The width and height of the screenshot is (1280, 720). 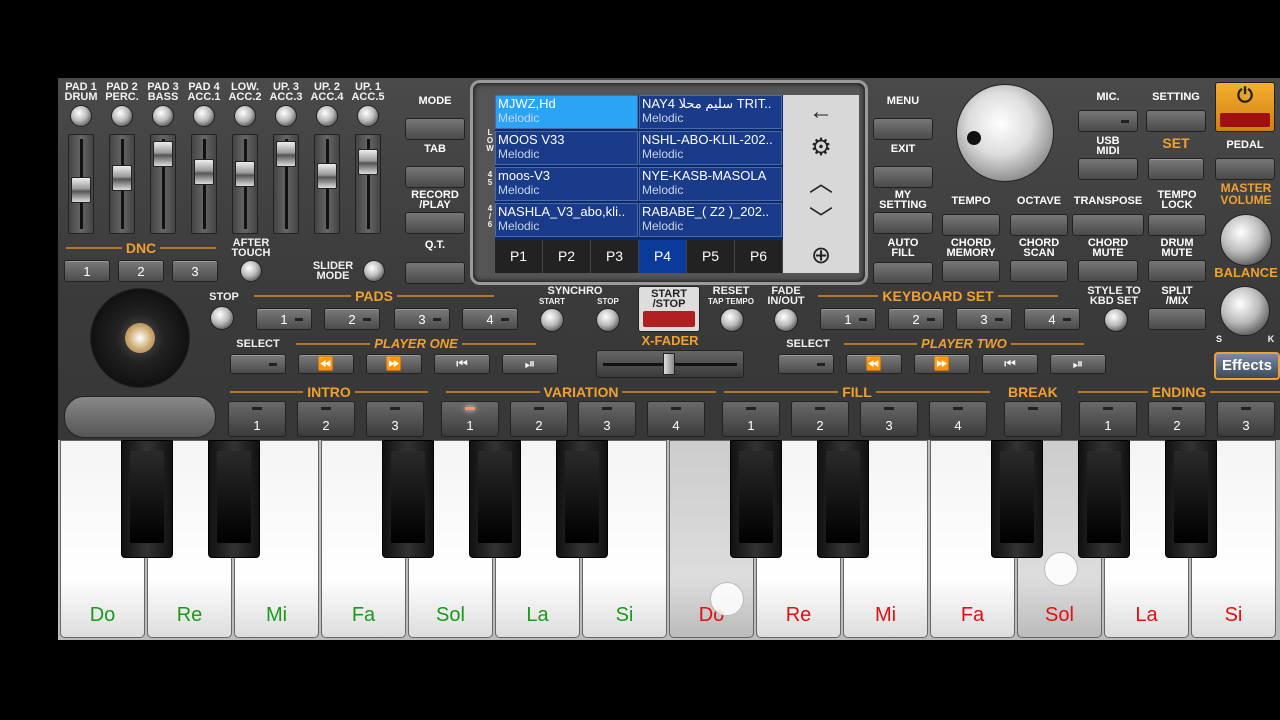 What do you see at coordinates (566, 148) in the screenshot?
I see `style-cell: MOOS V33 Melodic` at bounding box center [566, 148].